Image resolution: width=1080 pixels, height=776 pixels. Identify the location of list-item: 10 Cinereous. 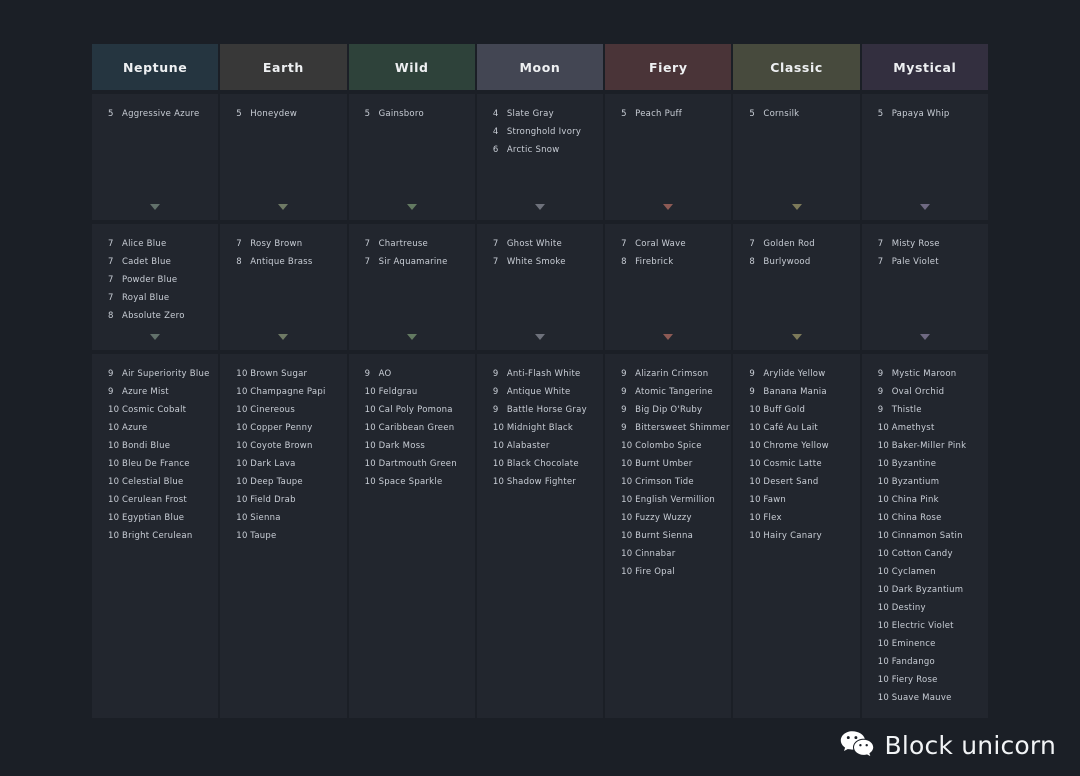
(283, 410).